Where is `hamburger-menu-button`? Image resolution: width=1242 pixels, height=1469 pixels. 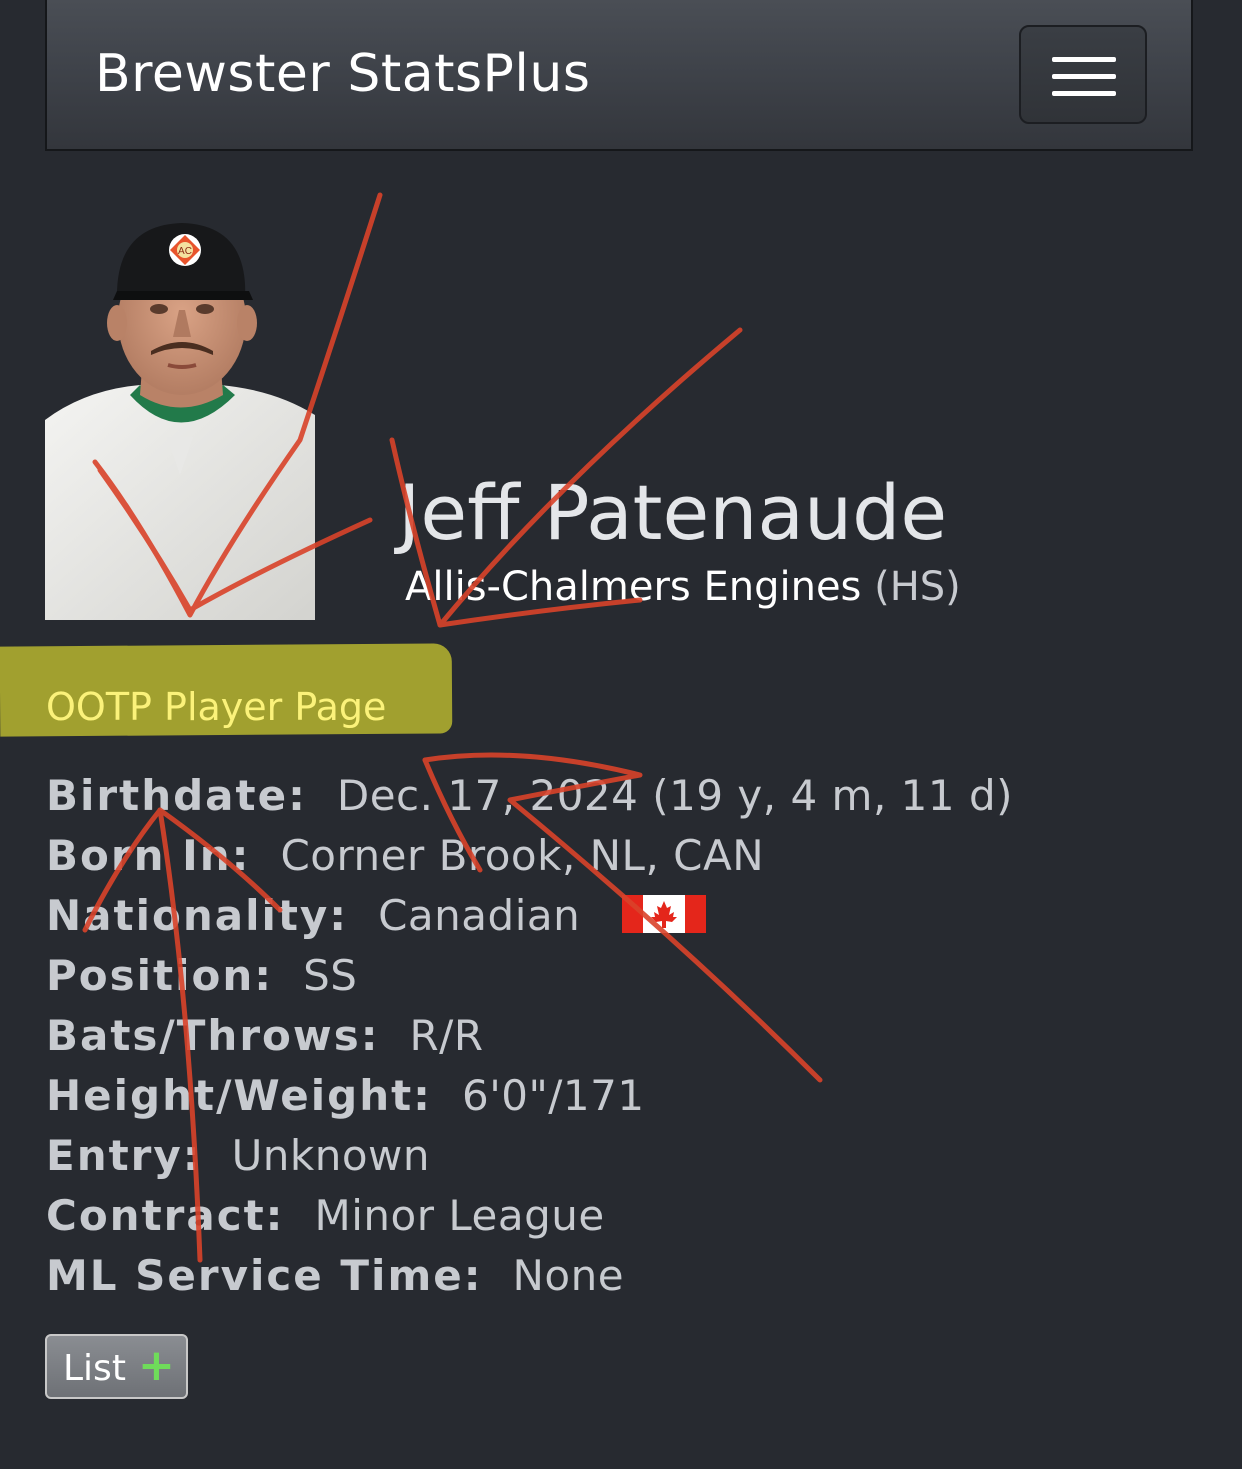 hamburger-menu-button is located at coordinates (1083, 74).